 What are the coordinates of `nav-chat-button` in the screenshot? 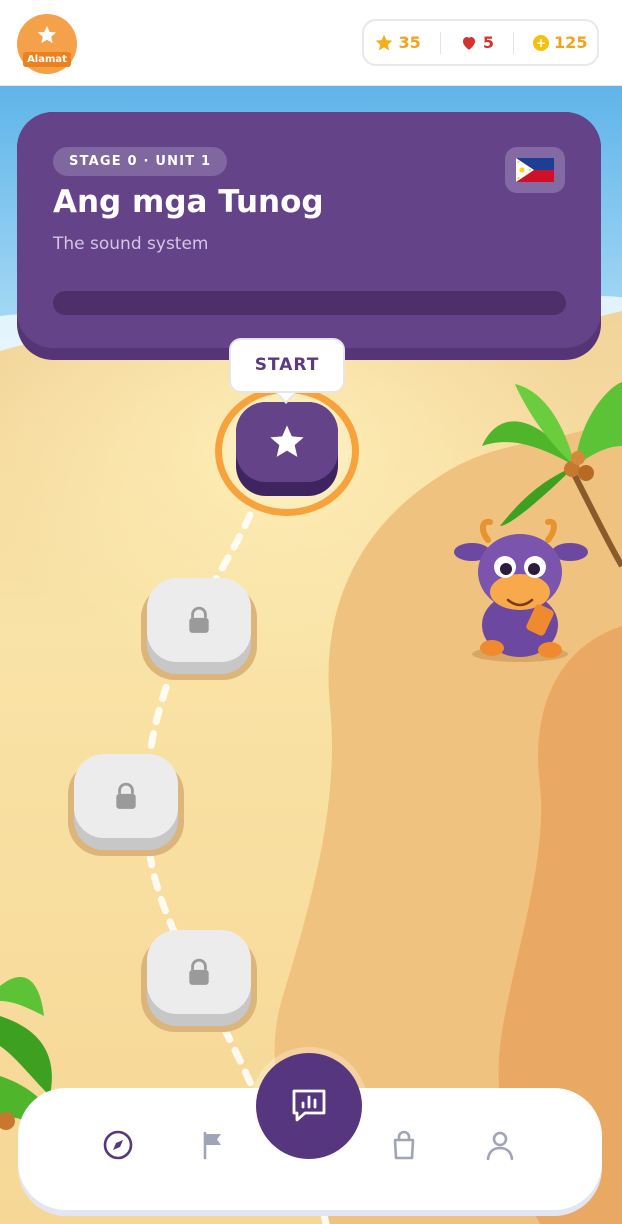 It's located at (309, 1106).